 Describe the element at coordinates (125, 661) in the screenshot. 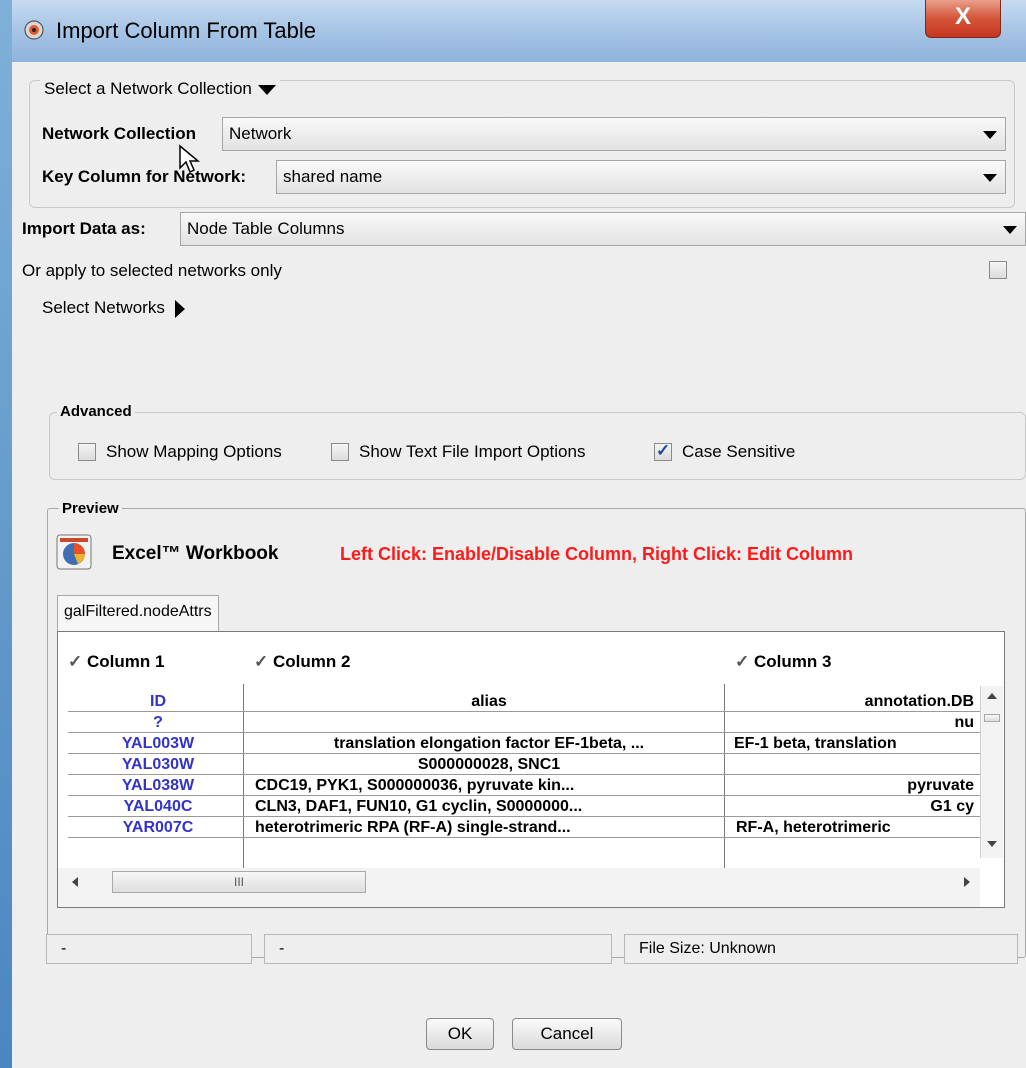

I see `column-1-title: Column 1` at that location.